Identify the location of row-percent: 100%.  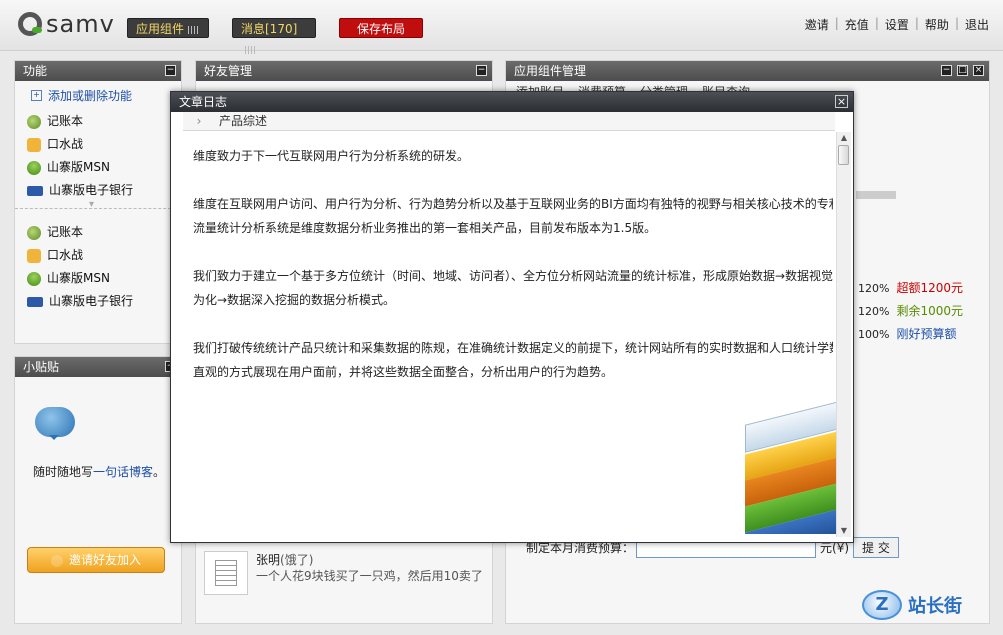
(874, 334).